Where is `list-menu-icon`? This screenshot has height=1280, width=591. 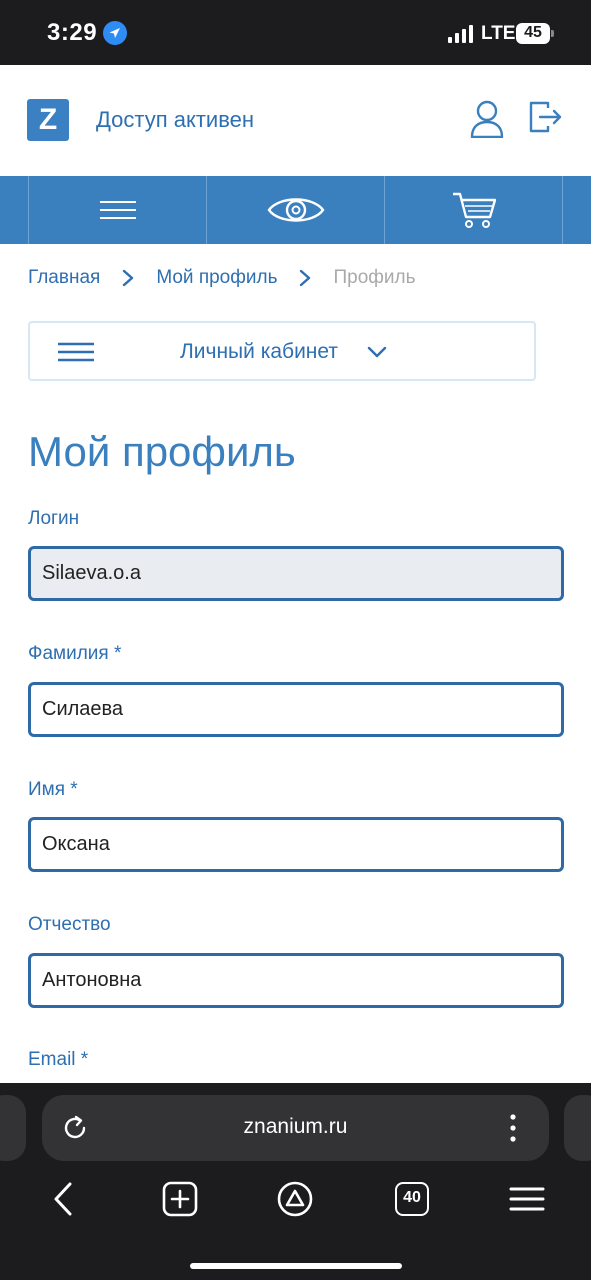
list-menu-icon is located at coordinates (76, 352).